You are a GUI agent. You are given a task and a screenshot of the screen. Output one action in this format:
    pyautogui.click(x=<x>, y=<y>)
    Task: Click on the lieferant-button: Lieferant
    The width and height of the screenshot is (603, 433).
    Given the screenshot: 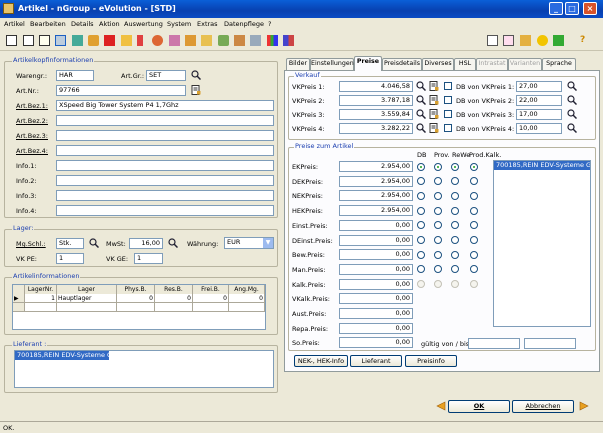 What is the action you would take?
    pyautogui.click(x=376, y=361)
    